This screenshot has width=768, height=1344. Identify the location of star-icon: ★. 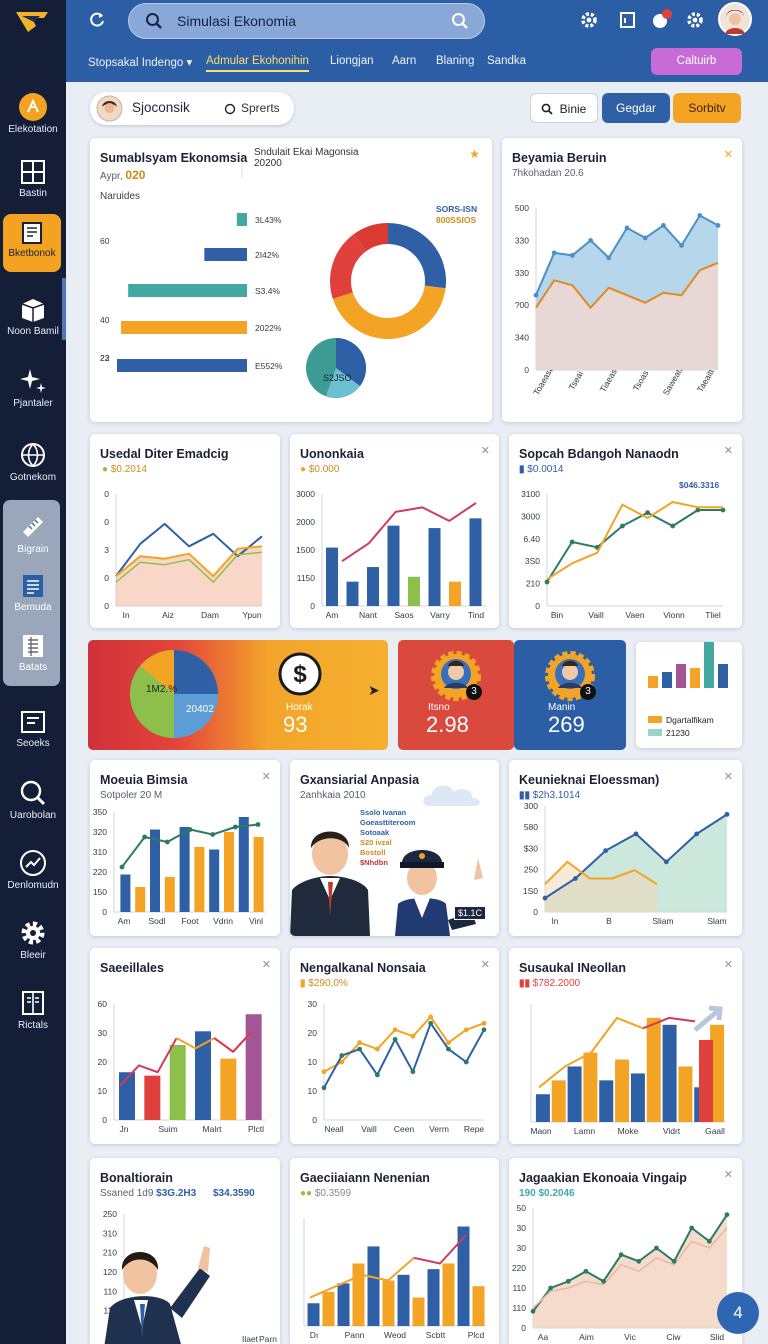
(474, 154).